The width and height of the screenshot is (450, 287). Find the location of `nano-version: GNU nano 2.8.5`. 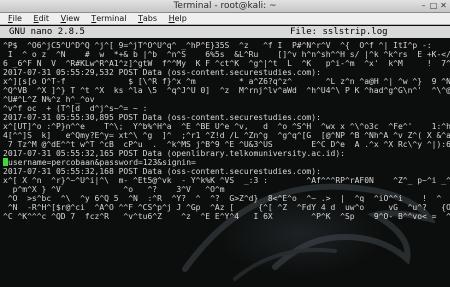

nano-version: GNU nano 2.8.5 is located at coordinates (47, 32).